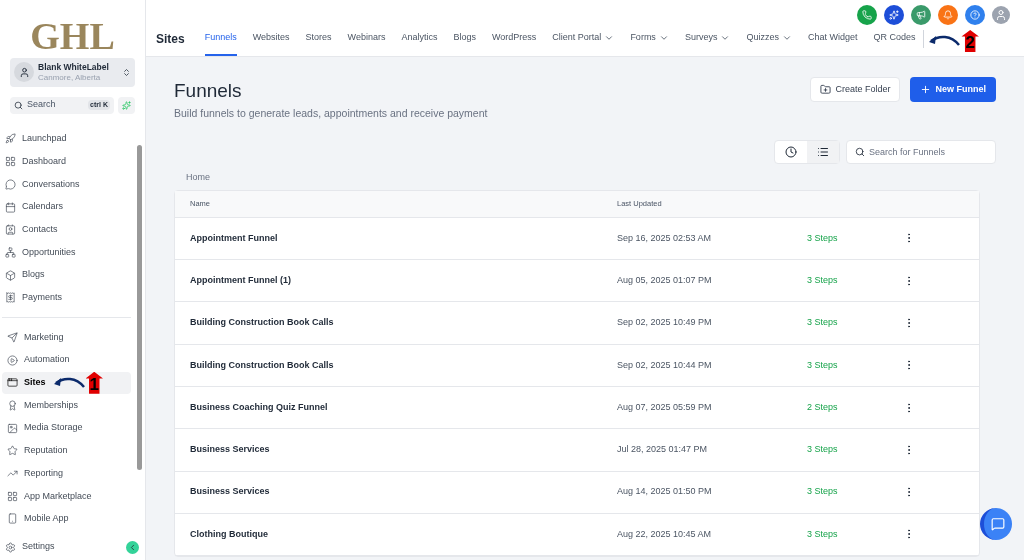 The image size is (1024, 560). What do you see at coordinates (66, 473) in the screenshot?
I see `sidebar-item: Reporting` at bounding box center [66, 473].